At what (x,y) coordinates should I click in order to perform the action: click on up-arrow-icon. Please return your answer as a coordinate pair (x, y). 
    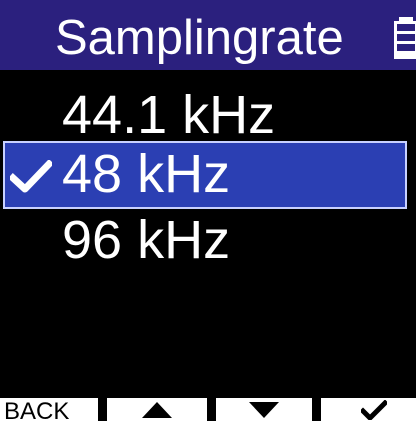
    Looking at the image, I should click on (157, 410).